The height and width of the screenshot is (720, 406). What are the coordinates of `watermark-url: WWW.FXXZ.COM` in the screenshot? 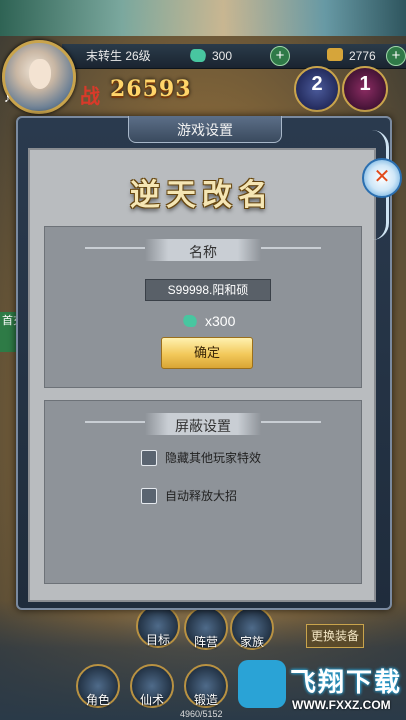 It's located at (341, 705).